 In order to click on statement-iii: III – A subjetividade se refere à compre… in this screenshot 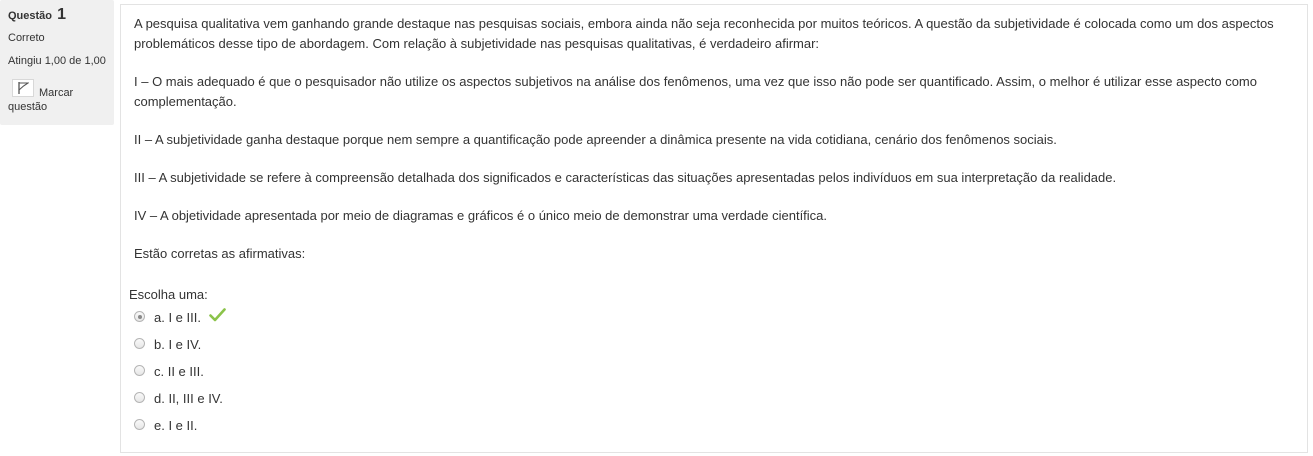, I will do `click(625, 177)`.